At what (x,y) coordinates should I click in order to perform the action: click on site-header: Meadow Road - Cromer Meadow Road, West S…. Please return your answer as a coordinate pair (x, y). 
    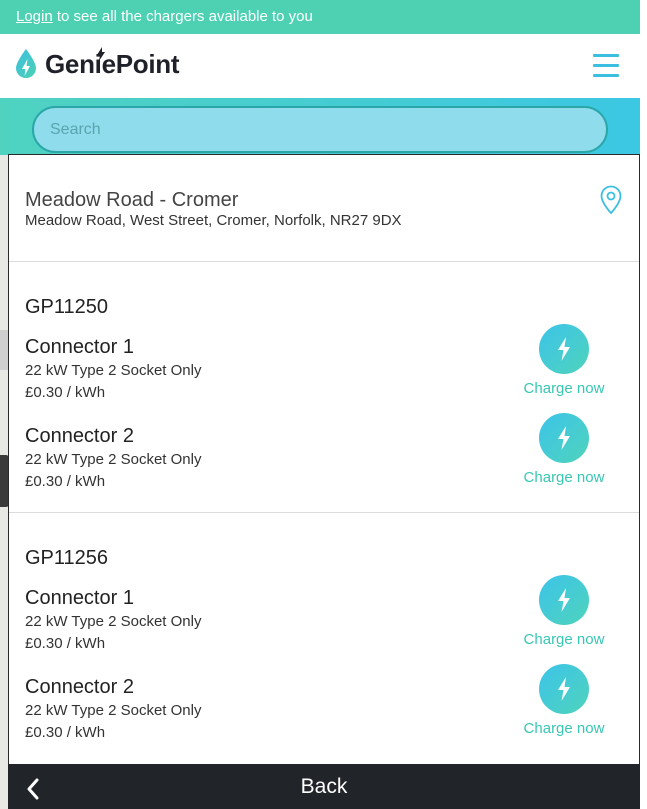
    Looking at the image, I should click on (324, 208).